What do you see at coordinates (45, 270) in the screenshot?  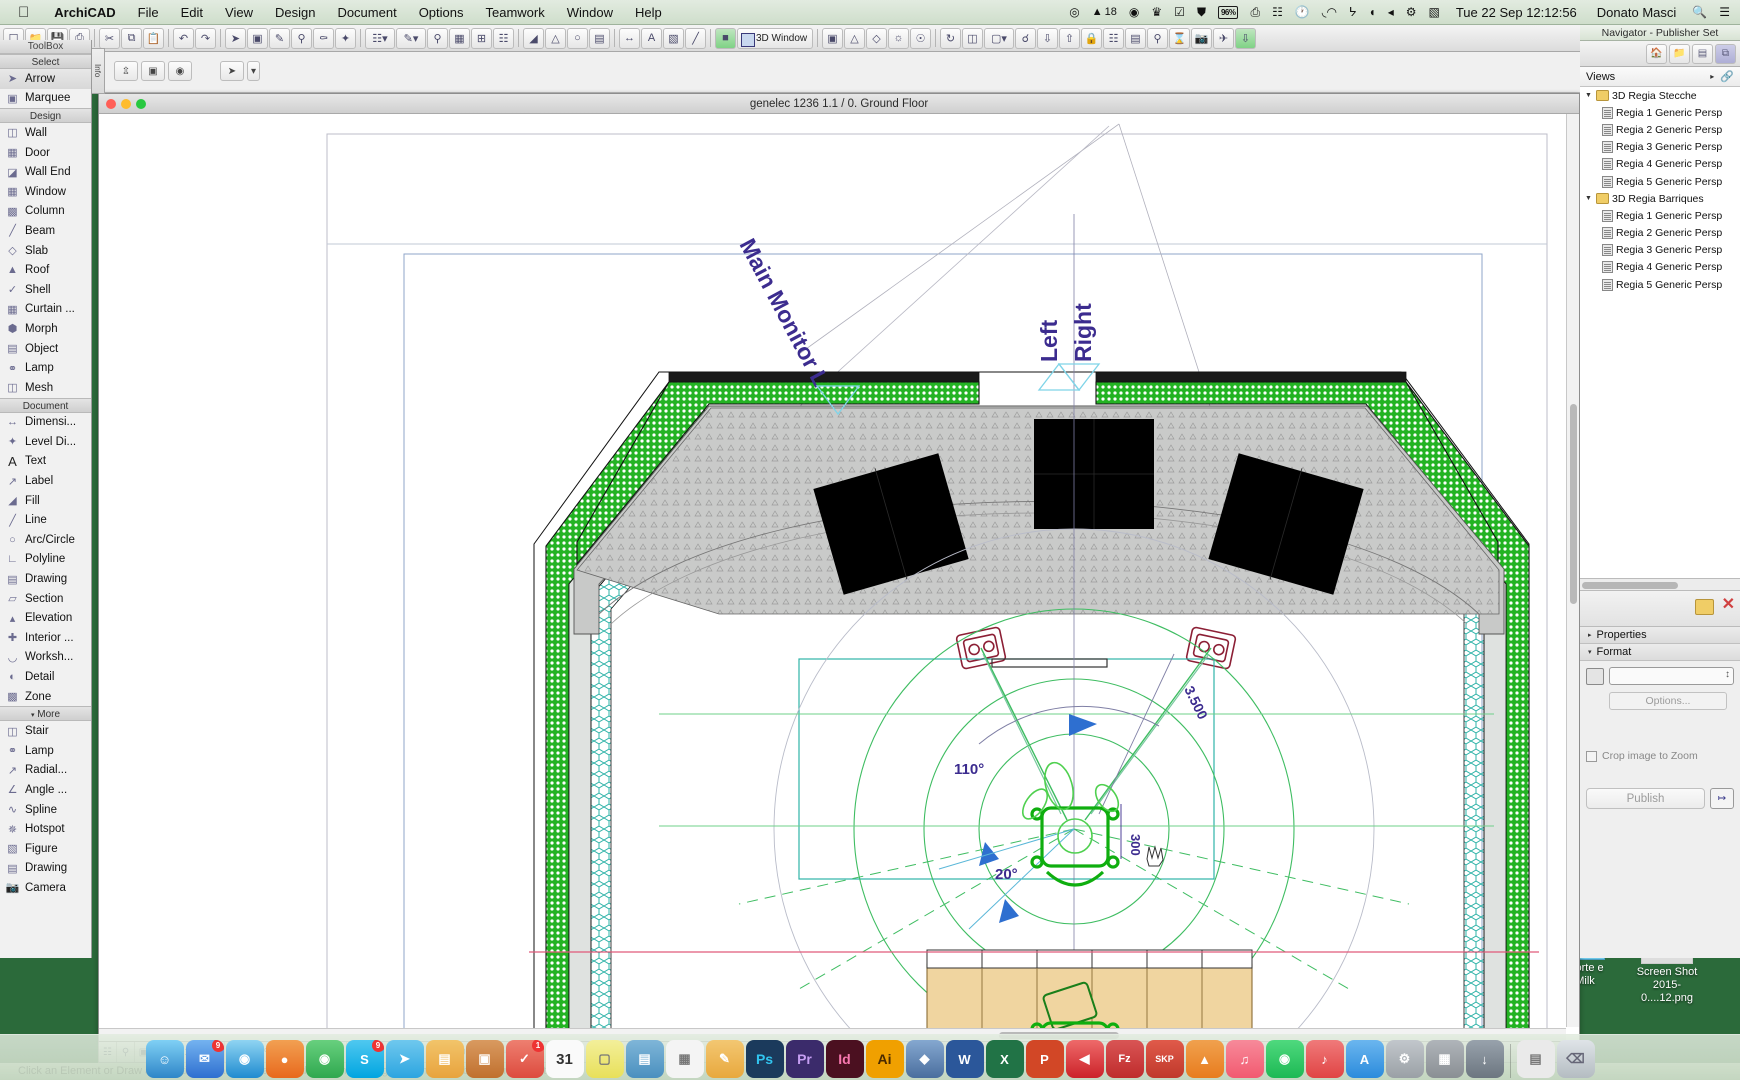 I see `tool-roof: ▲ Roof` at bounding box center [45, 270].